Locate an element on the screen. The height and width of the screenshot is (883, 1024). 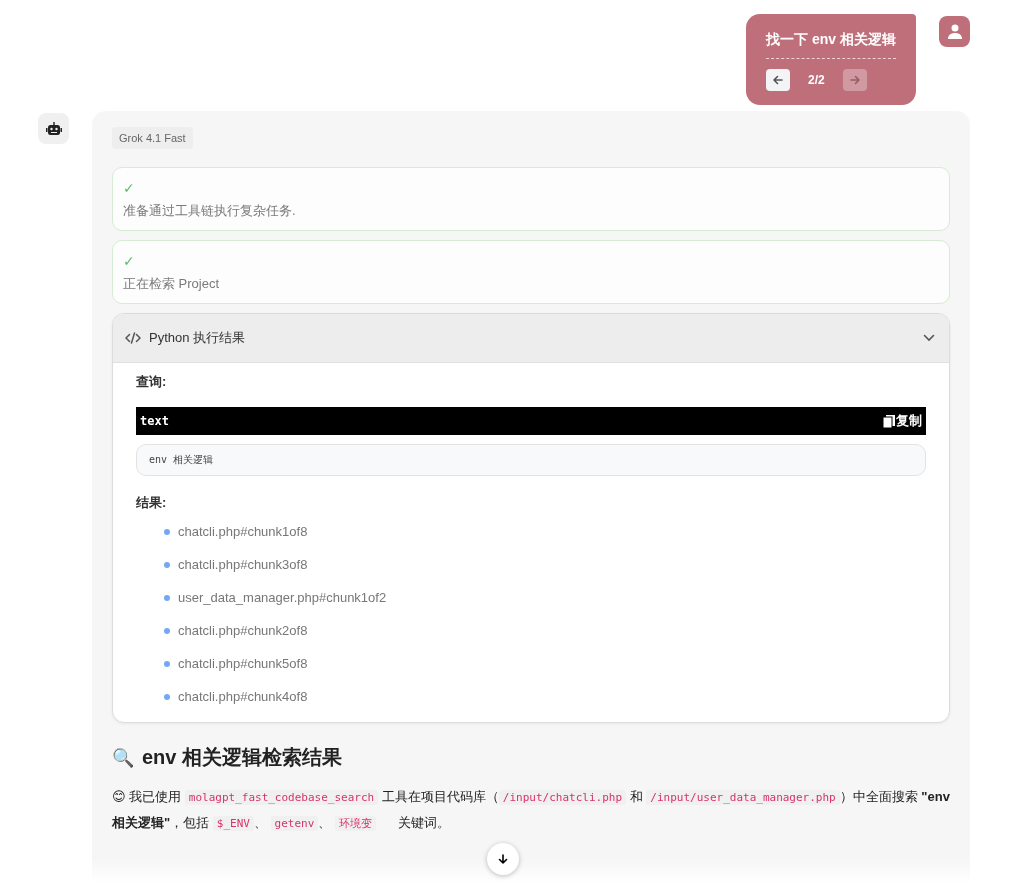
robot-icon is located at coordinates (53, 128).